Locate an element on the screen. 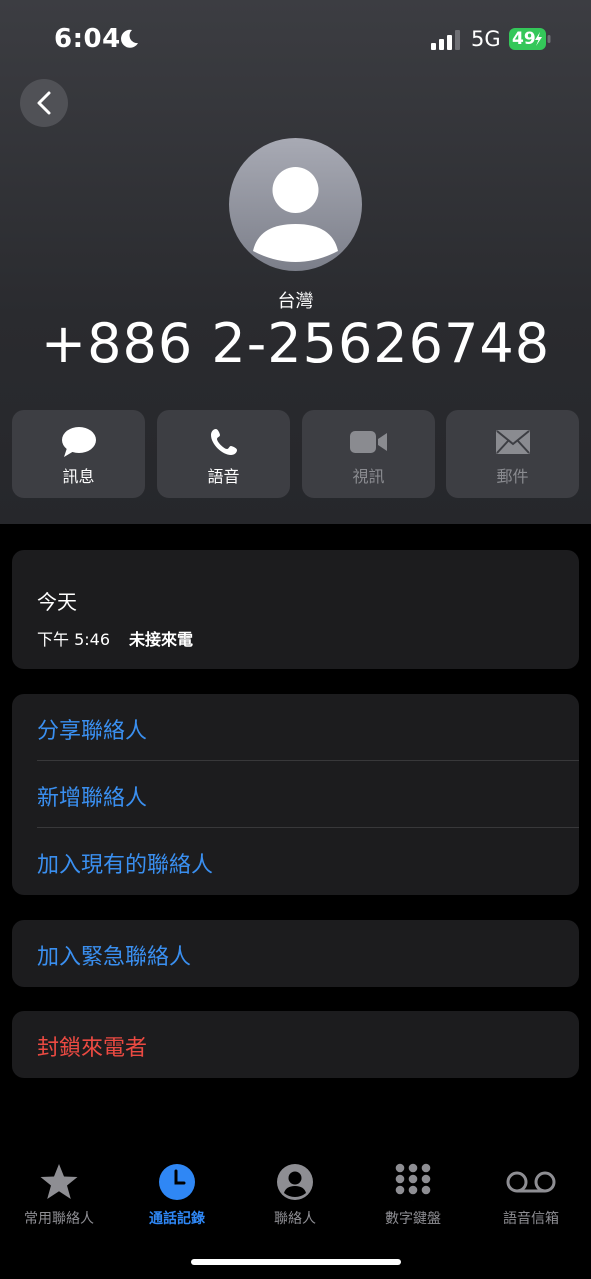 The width and height of the screenshot is (591, 1279). network-type: 5G is located at coordinates (486, 39).